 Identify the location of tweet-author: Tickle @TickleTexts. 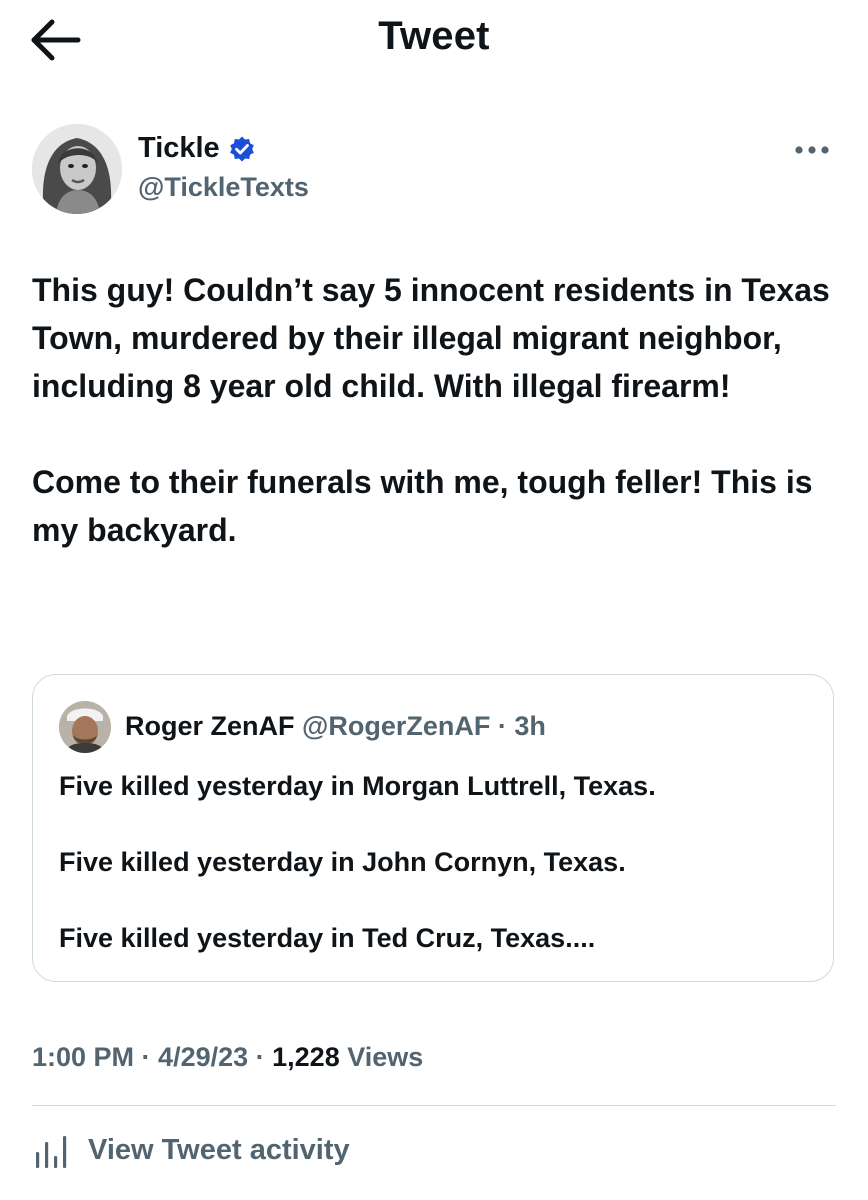
(434, 172).